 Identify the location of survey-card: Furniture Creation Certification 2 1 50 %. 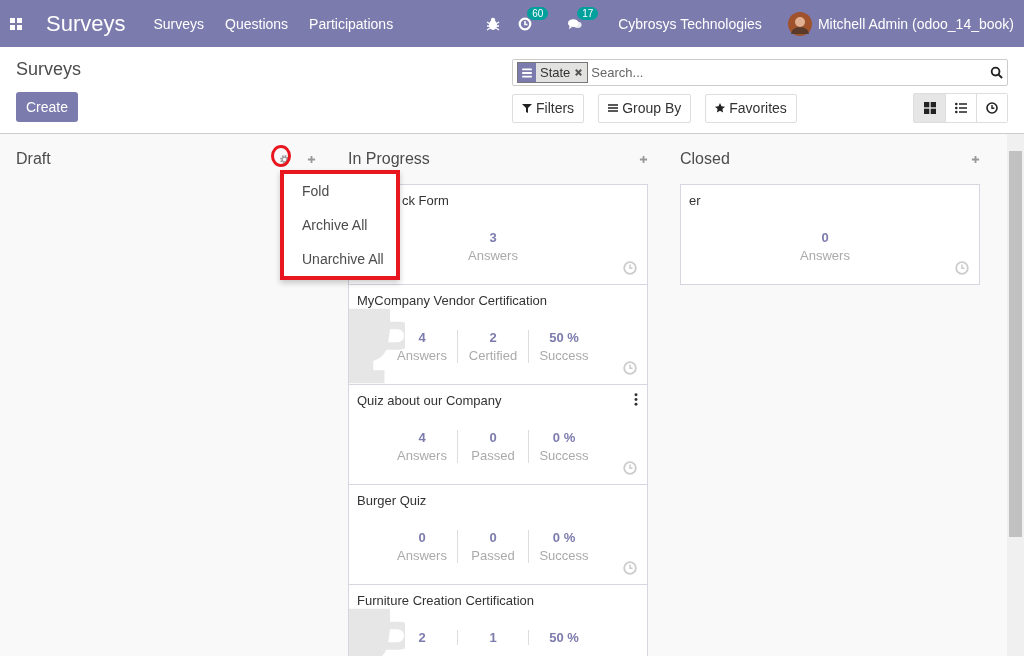
(498, 620).